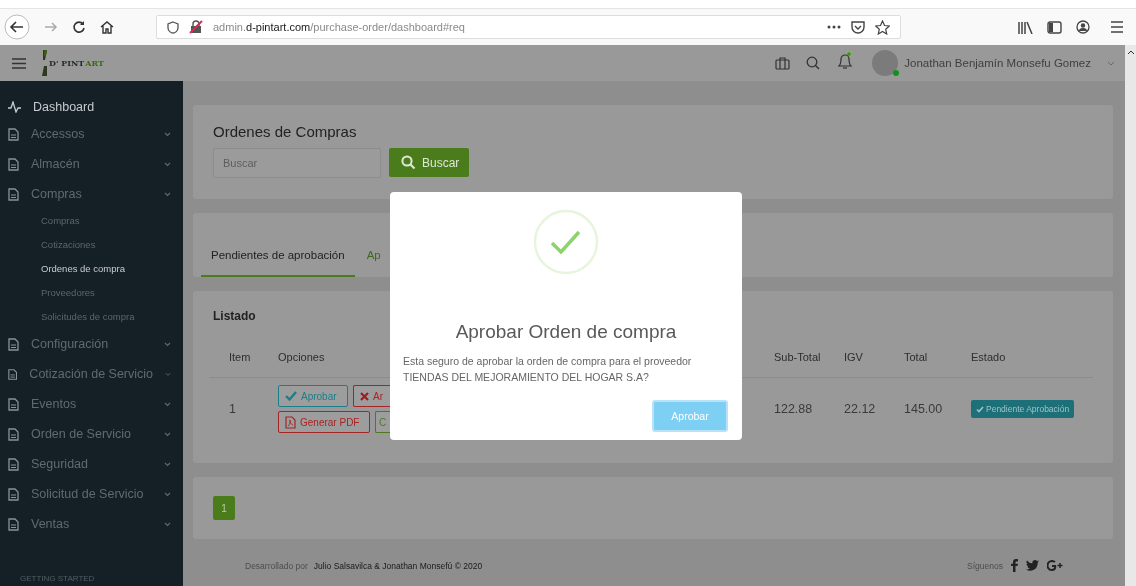 This screenshot has height=586, width=1136. Describe the element at coordinates (17, 27) in the screenshot. I see `back-icon` at that location.